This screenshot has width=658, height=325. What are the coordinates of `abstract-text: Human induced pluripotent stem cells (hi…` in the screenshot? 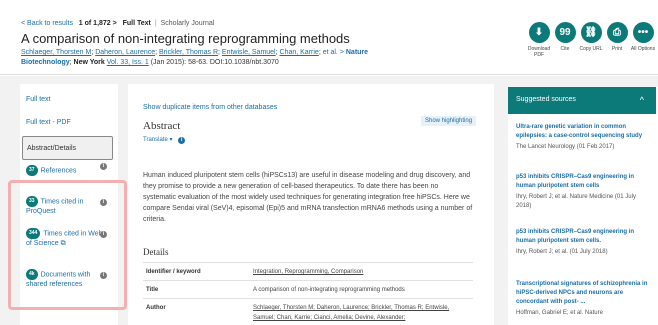 It's located at (308, 197).